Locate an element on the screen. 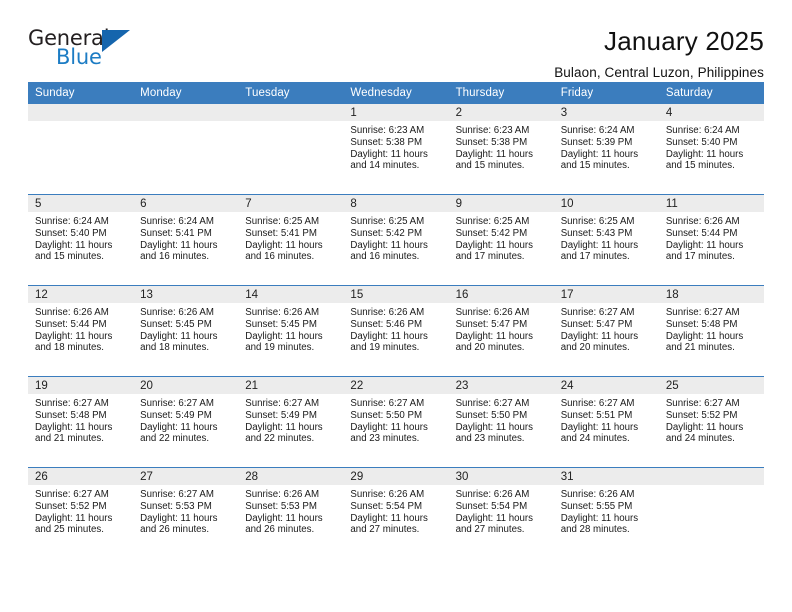 The width and height of the screenshot is (792, 612). general-blue-logo: General Blue is located at coordinates (93, 49).